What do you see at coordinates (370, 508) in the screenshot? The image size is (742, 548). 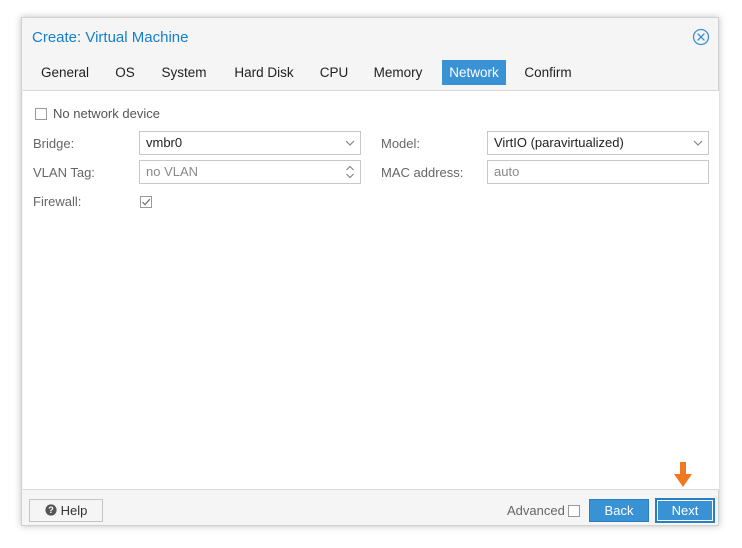 I see `dialog-footer: ? Help Advanced Back Next` at bounding box center [370, 508].